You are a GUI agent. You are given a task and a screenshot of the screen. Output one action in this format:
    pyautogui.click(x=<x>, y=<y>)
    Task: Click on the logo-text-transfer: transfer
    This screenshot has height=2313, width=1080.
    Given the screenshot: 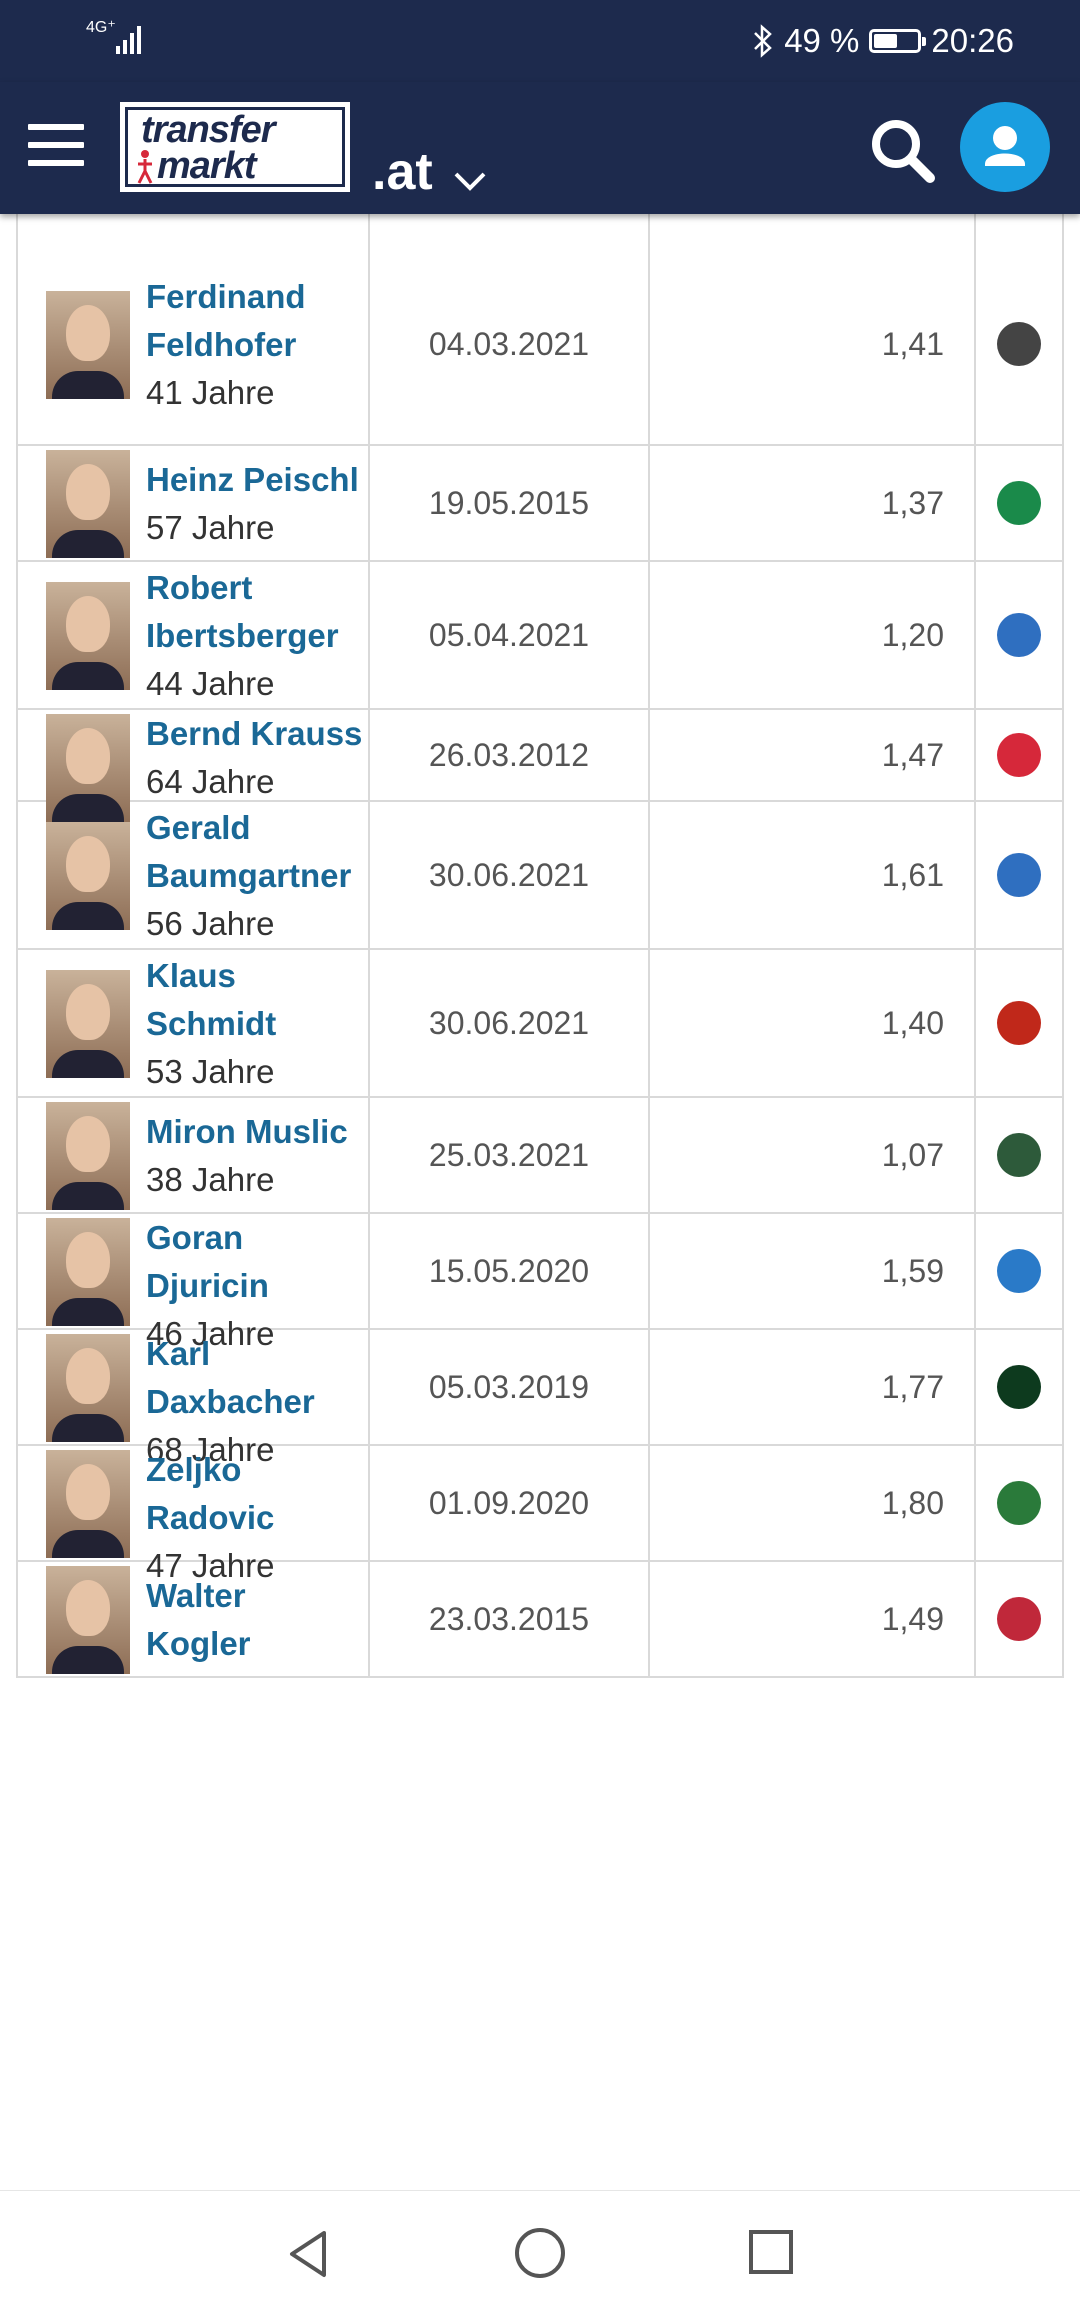 What is the action you would take?
    pyautogui.click(x=208, y=130)
    